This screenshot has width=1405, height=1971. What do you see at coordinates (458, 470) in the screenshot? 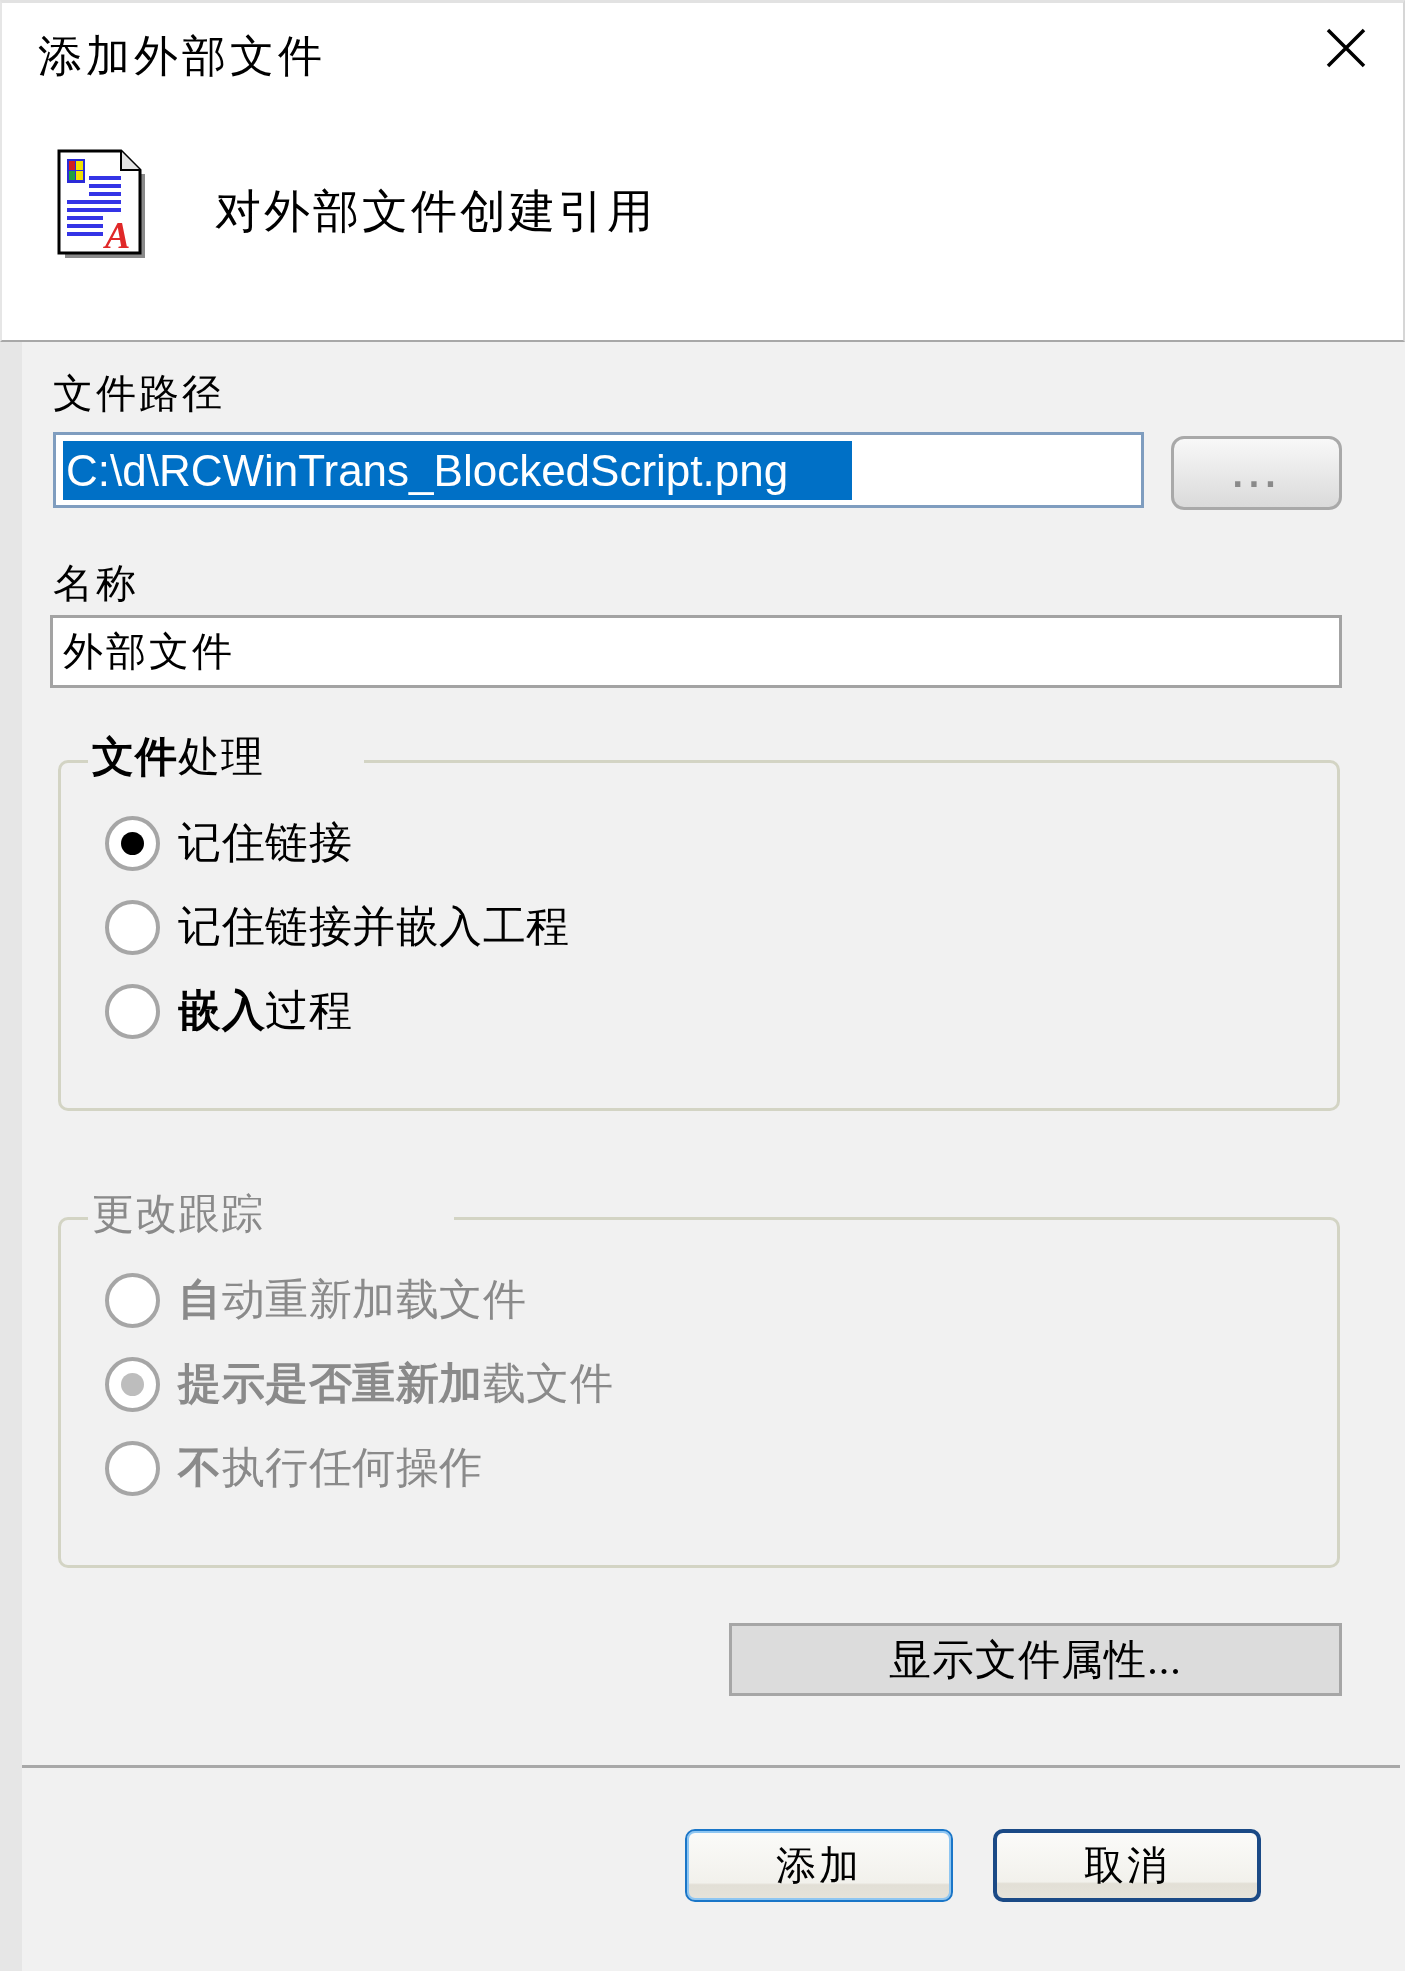
I see `text-selection: C:\d\RCWinTrans_BlockedScript.png` at bounding box center [458, 470].